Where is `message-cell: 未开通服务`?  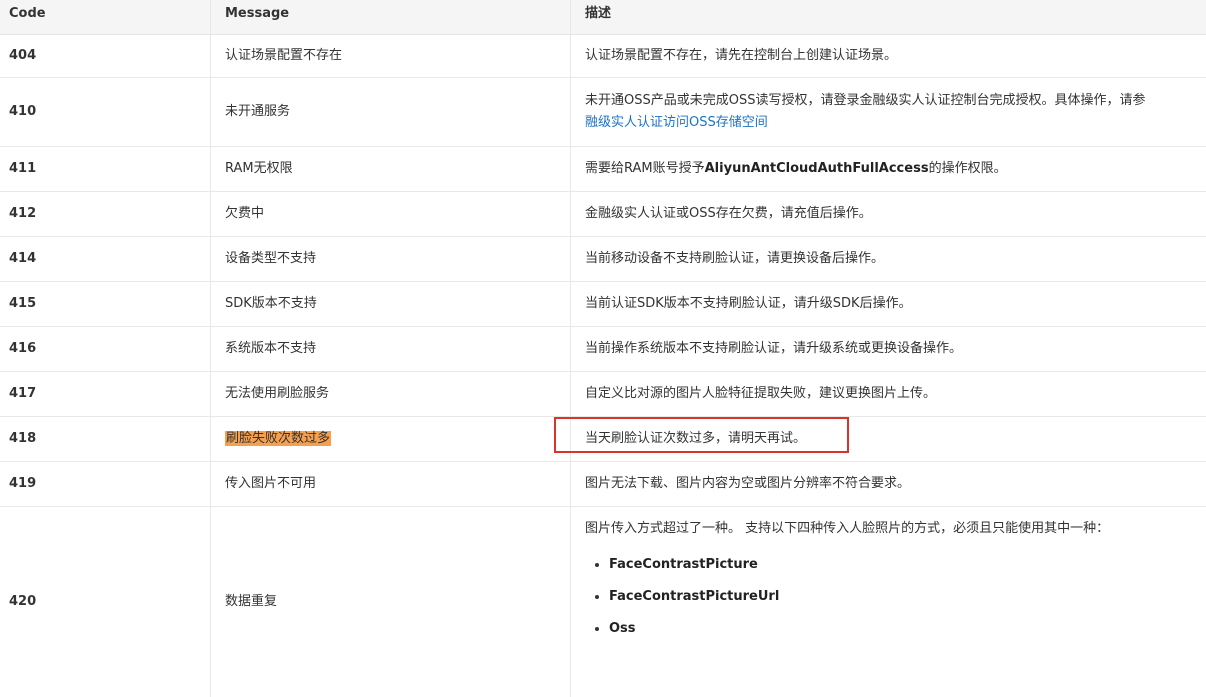 message-cell: 未开通服务 is located at coordinates (391, 112).